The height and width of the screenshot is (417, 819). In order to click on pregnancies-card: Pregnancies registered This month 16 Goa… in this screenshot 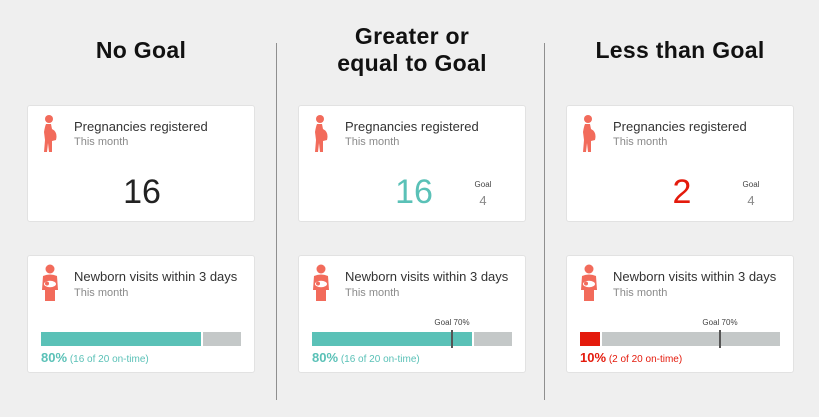, I will do `click(412, 163)`.